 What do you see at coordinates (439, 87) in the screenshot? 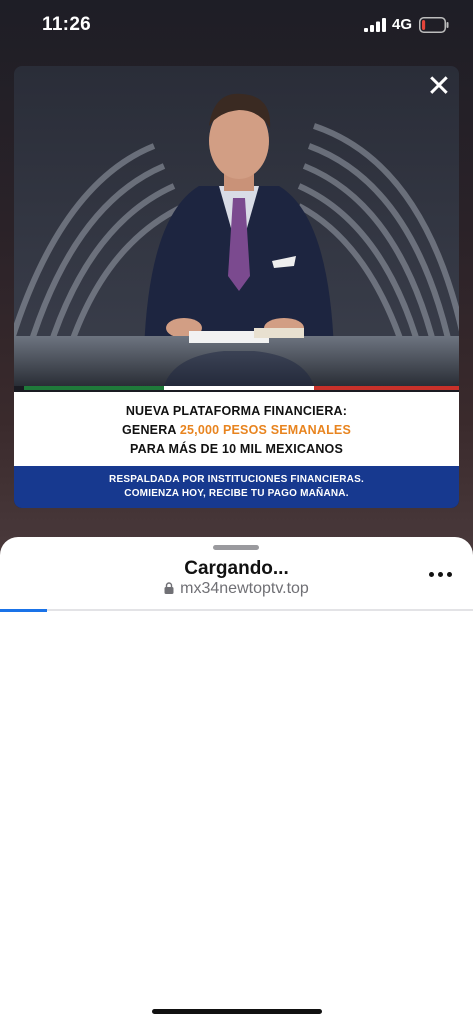
I see `close-icon: ✕` at bounding box center [439, 87].